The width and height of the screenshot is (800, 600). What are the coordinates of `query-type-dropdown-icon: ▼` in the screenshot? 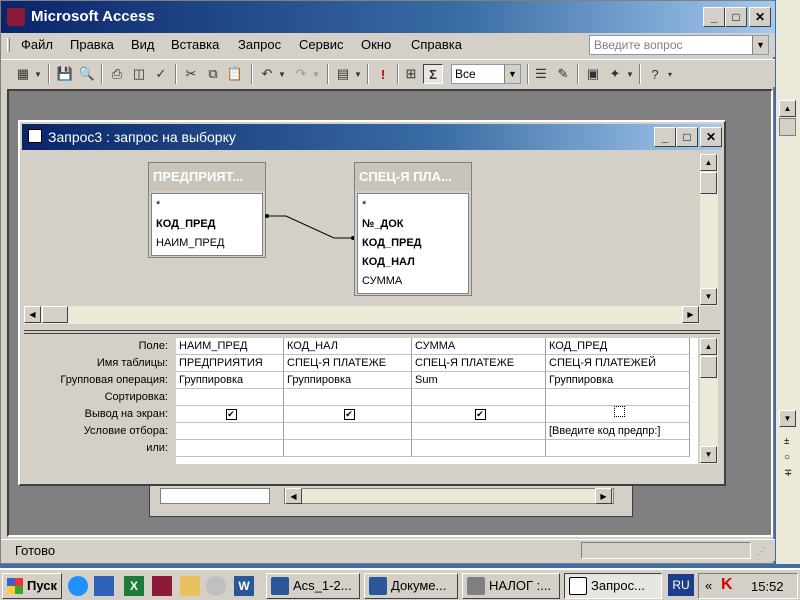 It's located at (358, 74).